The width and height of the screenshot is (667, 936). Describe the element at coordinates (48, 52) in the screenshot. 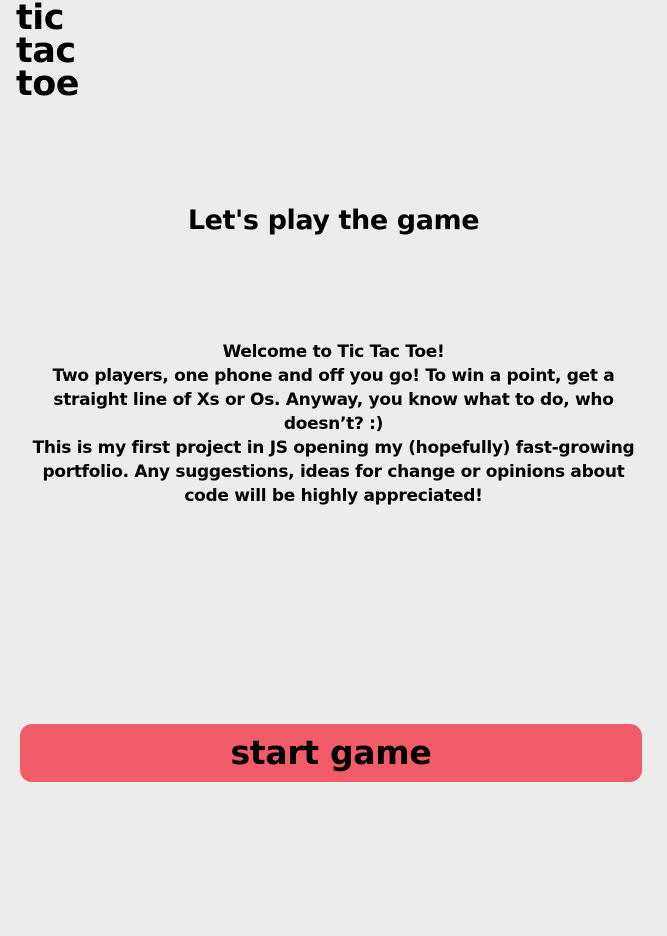

I see `app-logo: tic tac toe` at that location.